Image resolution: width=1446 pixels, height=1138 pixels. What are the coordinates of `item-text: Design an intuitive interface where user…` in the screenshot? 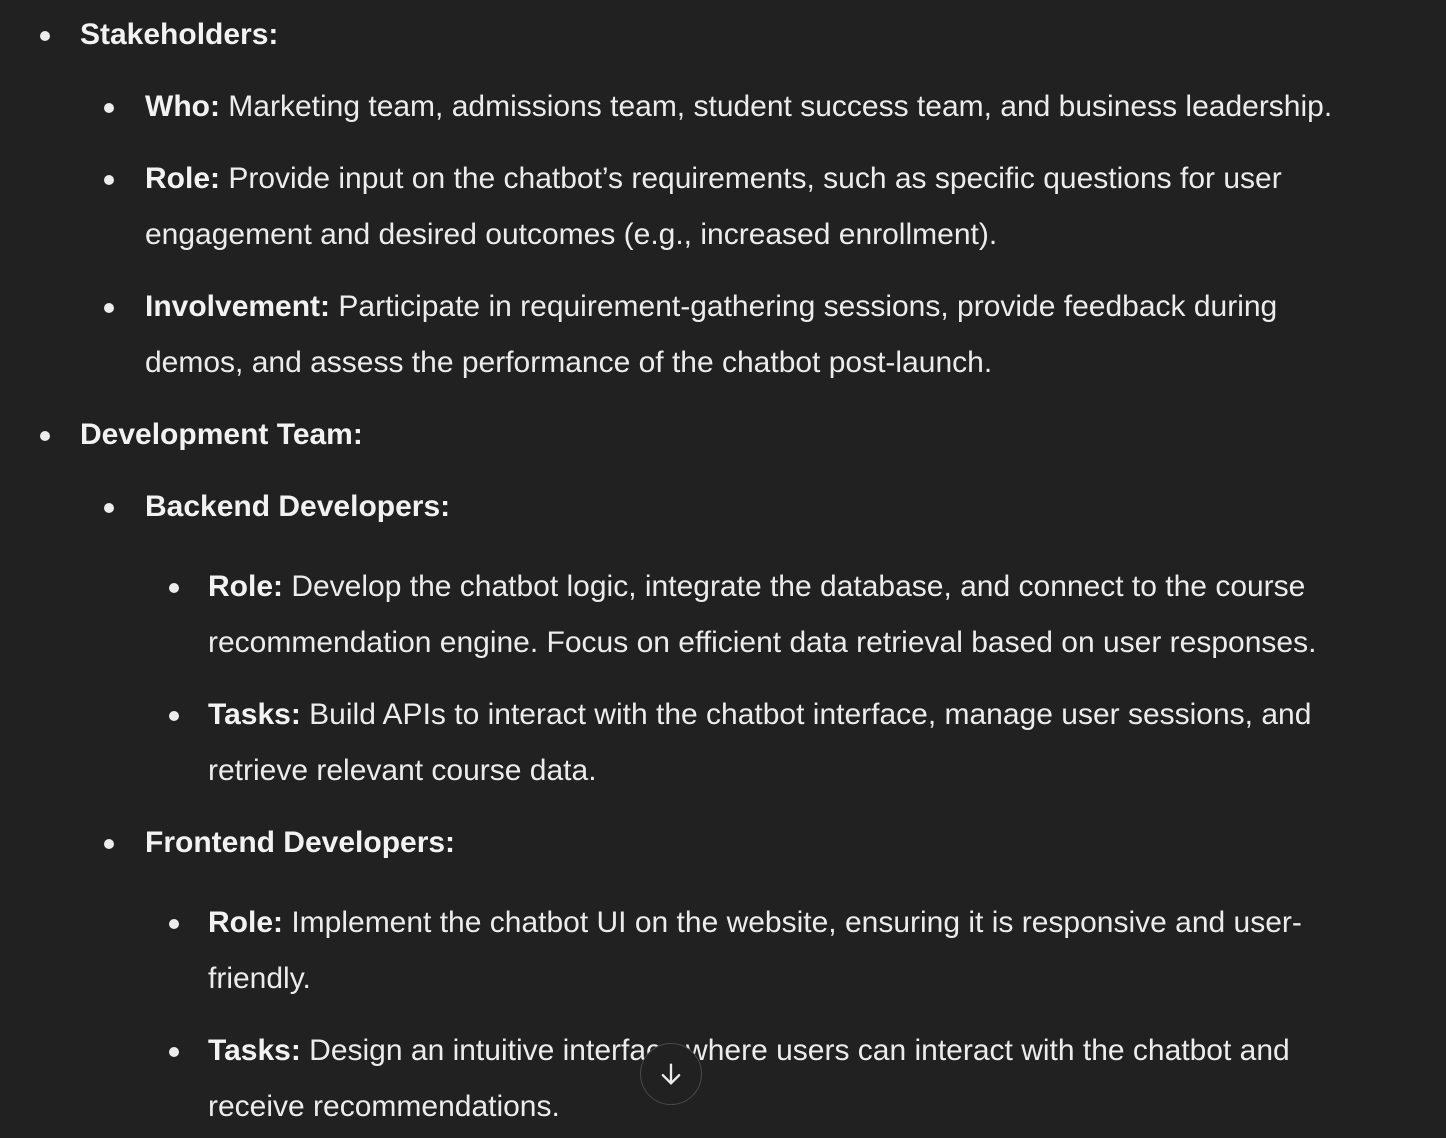 It's located at (795, 1050).